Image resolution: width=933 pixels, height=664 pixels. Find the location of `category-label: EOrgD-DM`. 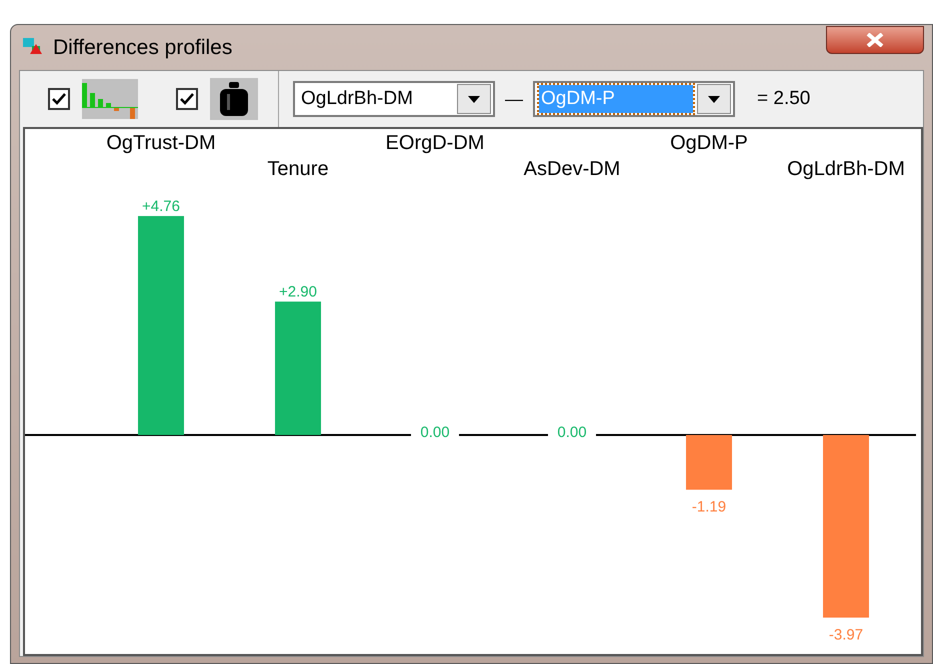

category-label: EOrgD-DM is located at coordinates (435, 143).